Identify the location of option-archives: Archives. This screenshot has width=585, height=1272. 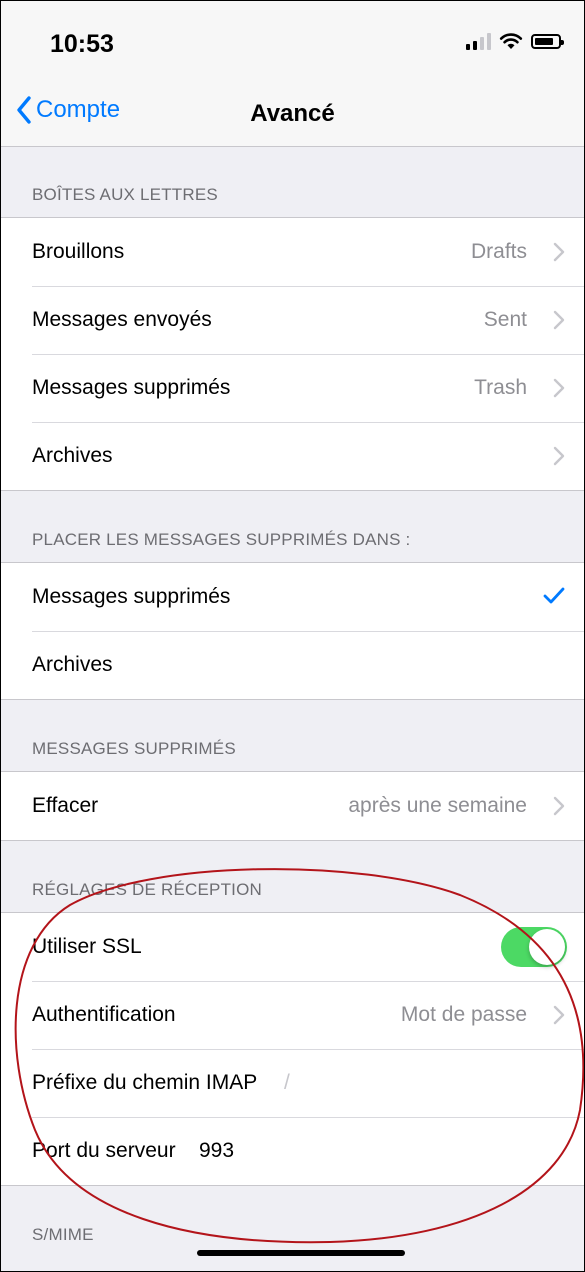
(292, 665).